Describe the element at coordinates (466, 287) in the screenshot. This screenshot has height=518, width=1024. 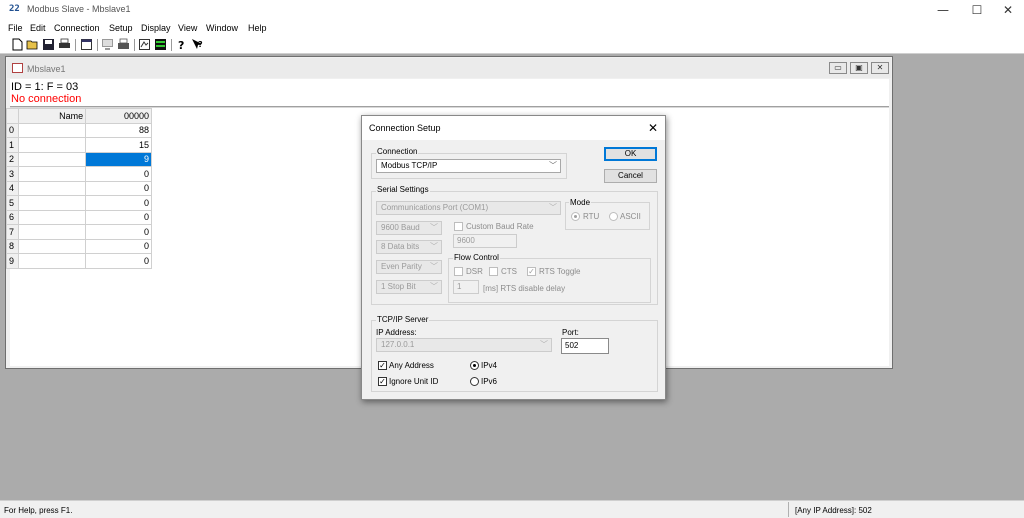
I see `rts-delay-input: 1` at that location.